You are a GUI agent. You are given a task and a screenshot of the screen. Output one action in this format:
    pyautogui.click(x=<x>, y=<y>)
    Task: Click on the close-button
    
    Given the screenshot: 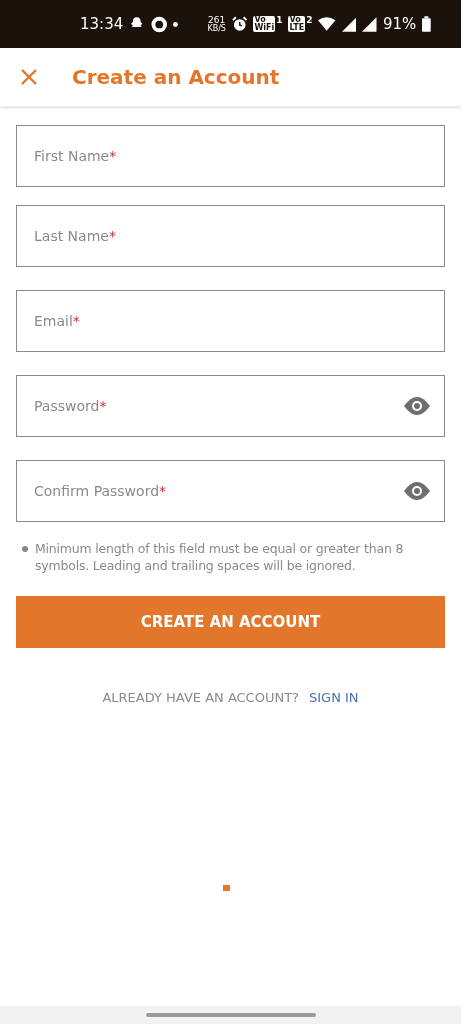 What is the action you would take?
    pyautogui.click(x=29, y=77)
    